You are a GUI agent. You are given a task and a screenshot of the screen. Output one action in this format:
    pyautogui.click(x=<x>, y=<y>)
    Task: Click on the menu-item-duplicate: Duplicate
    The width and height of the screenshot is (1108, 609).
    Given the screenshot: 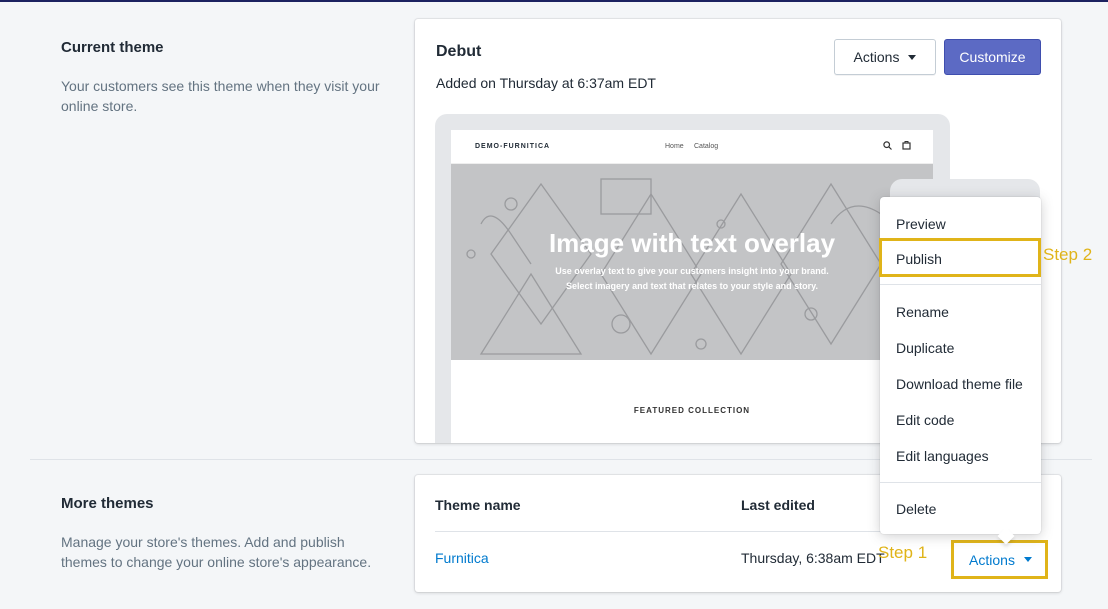 What is the action you would take?
    pyautogui.click(x=925, y=348)
    